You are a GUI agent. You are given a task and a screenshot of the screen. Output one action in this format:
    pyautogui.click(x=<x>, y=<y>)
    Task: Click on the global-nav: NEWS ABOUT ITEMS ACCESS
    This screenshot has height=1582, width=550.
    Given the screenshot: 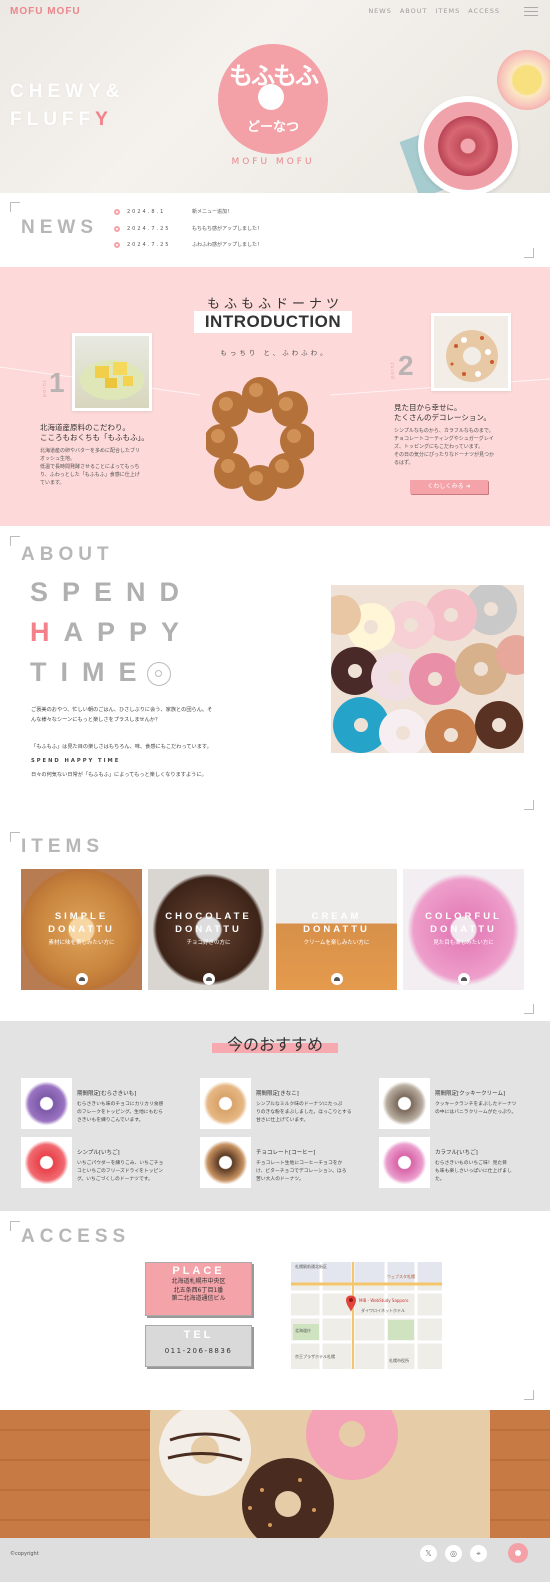 What is the action you would take?
    pyautogui.click(x=434, y=11)
    